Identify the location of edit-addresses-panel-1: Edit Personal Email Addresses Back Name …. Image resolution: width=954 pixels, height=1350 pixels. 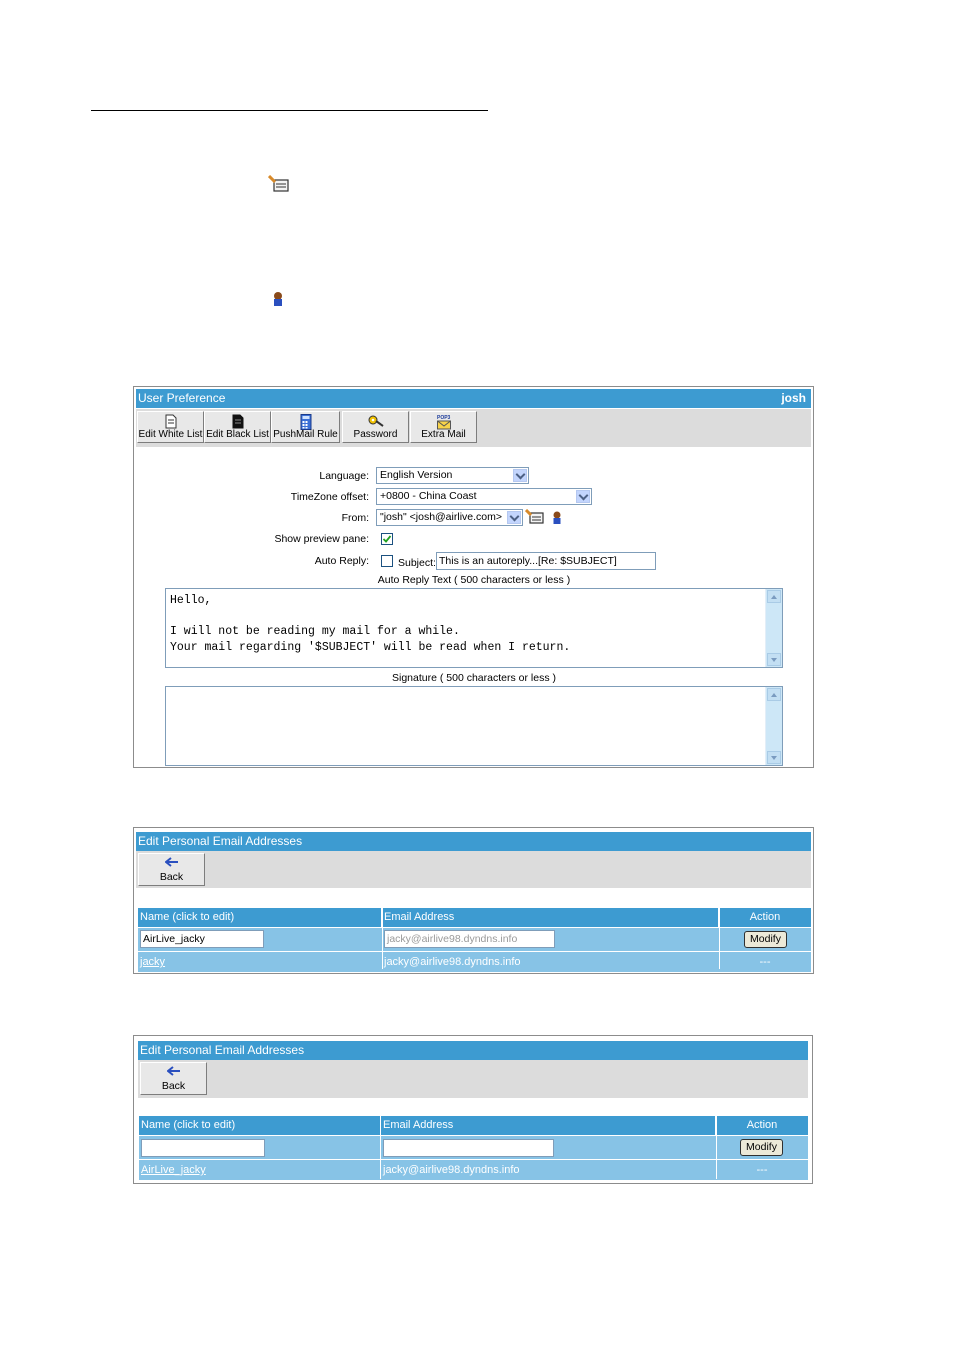
(473, 900).